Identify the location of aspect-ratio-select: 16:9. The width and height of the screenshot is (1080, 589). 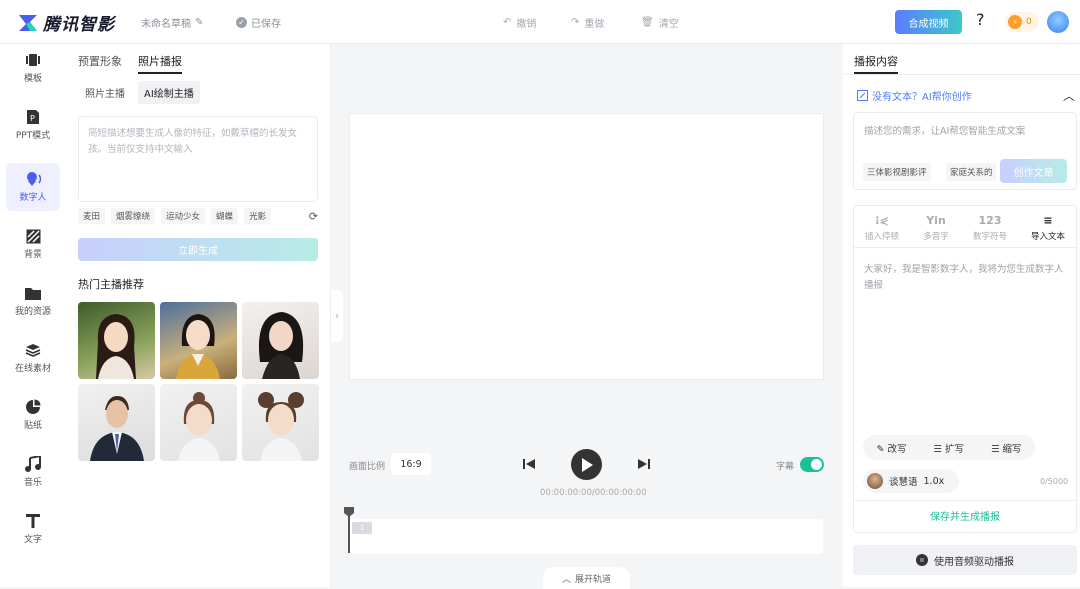
(411, 464).